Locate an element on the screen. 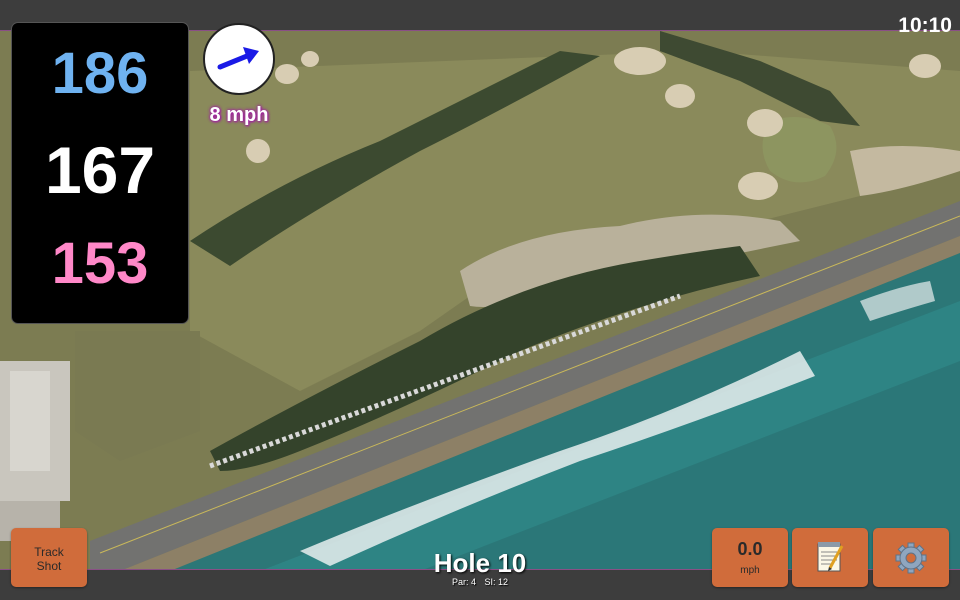 The image size is (960, 600). settings-button is located at coordinates (911, 557).